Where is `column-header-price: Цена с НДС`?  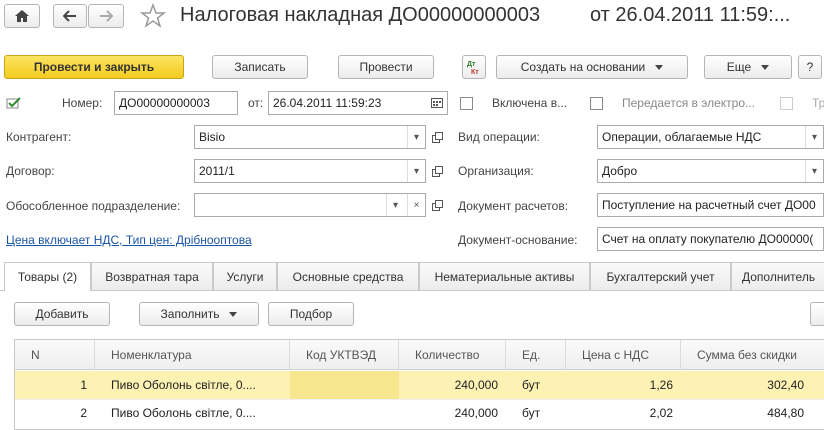
column-header-price: Цена с НДС is located at coordinates (623, 355).